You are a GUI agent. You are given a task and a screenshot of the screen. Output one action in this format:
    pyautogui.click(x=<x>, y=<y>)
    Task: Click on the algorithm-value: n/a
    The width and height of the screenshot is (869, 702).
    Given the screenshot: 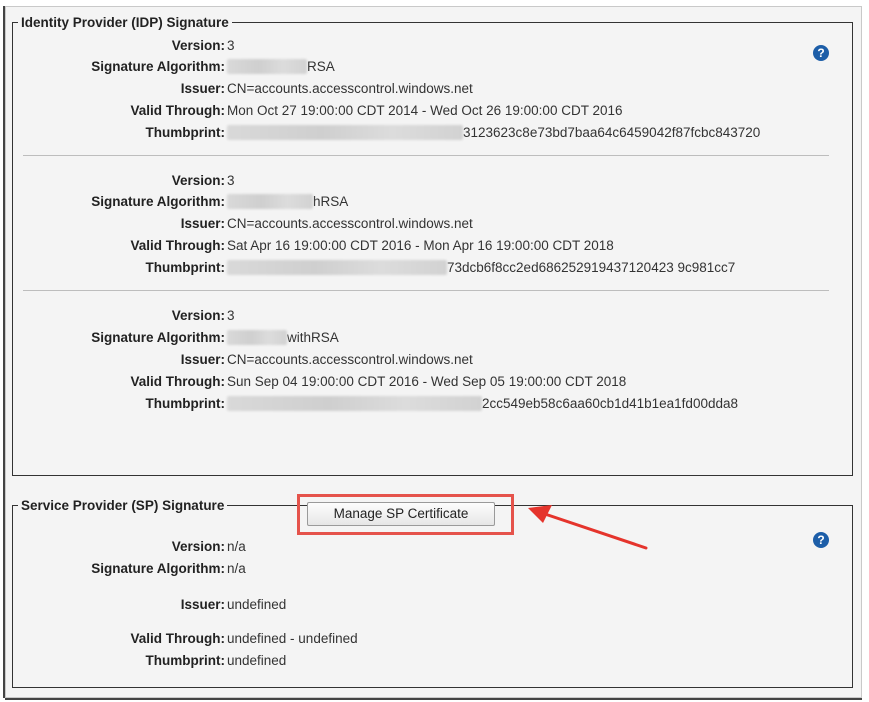 What is the action you would take?
    pyautogui.click(x=236, y=568)
    